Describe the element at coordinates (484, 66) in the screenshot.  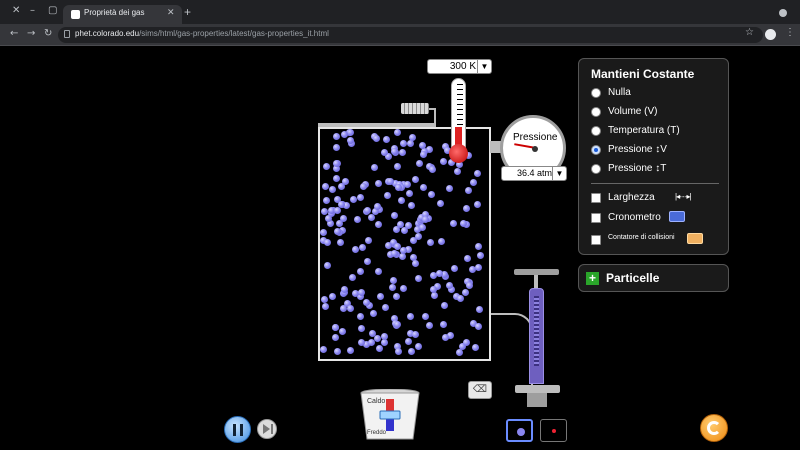
I see `temperature-units-dropdown: ▼` at that location.